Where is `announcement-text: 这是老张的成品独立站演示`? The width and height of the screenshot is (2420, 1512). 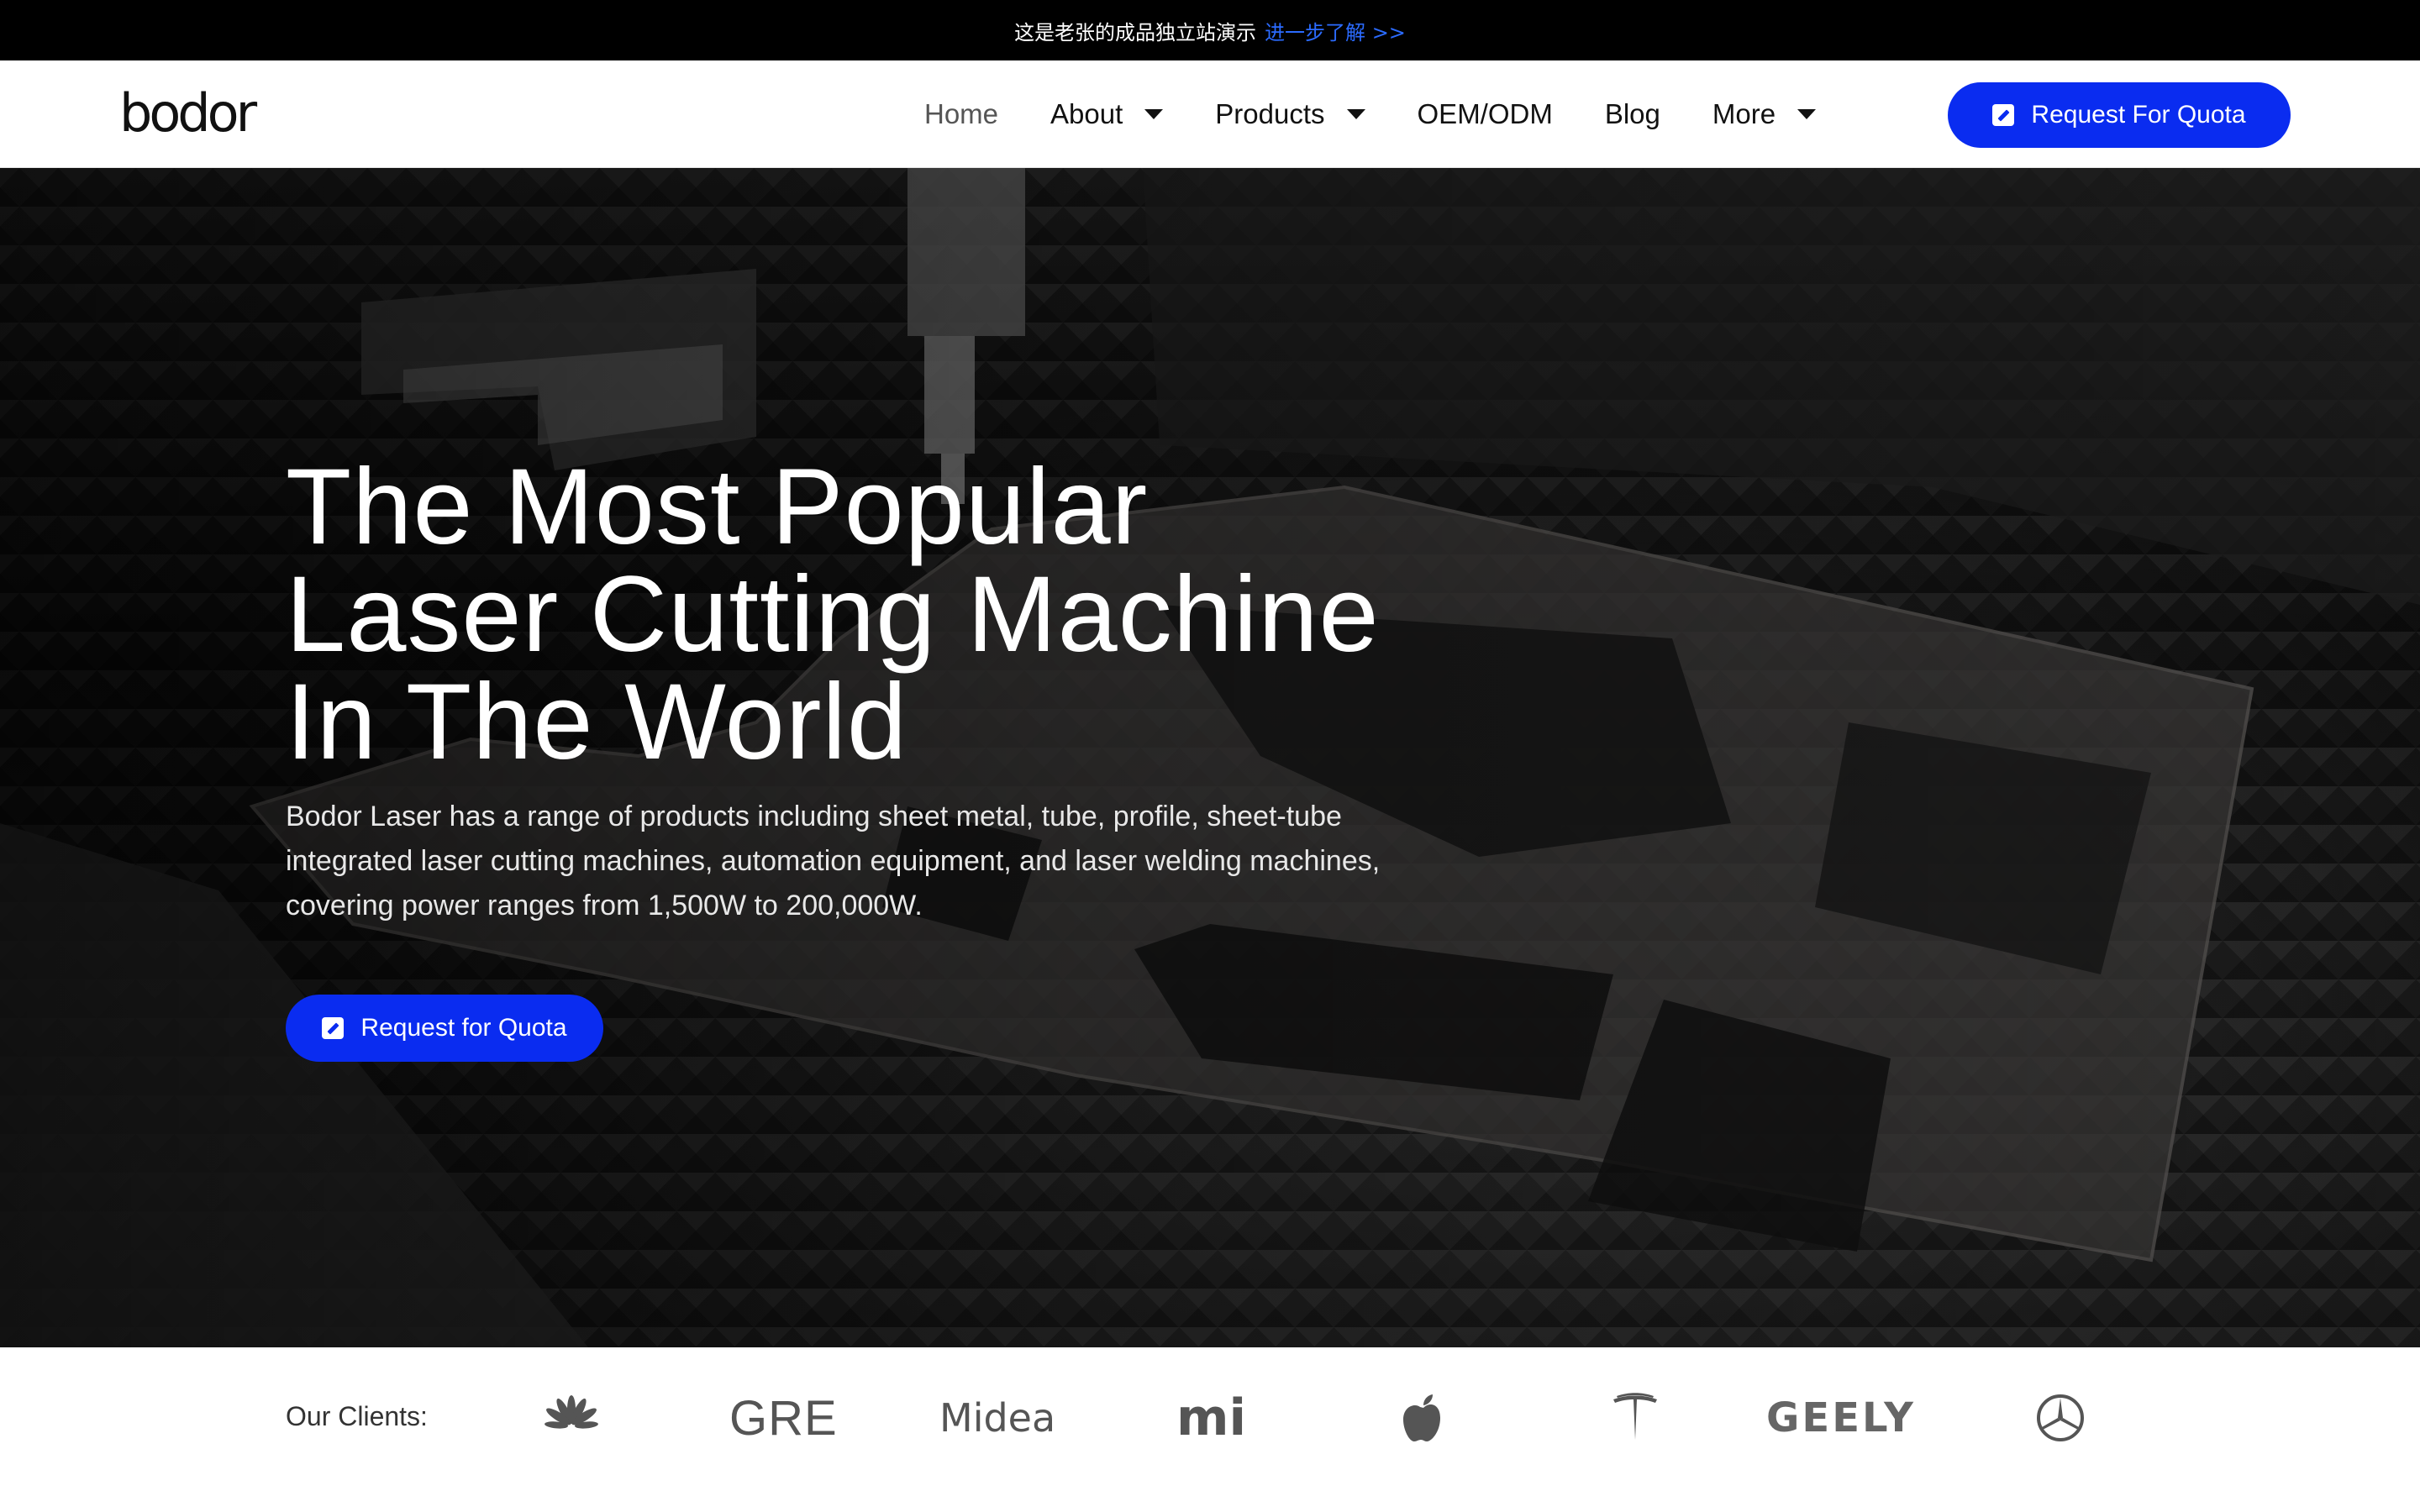 announcement-text: 这是老张的成品独立站演示 is located at coordinates (1135, 32).